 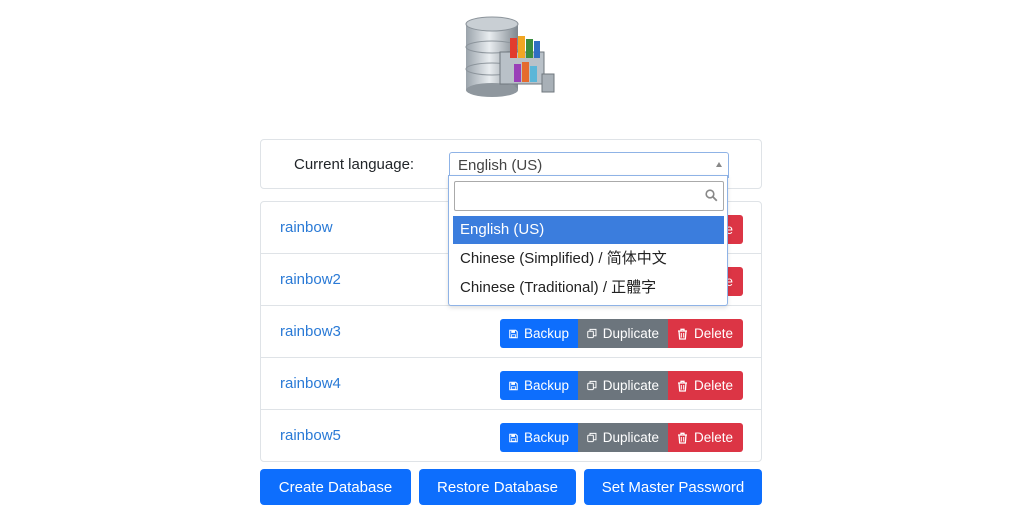 I want to click on language-option-chinese-traditional: Chinese (Traditional) / 正體字, so click(x=588, y=288).